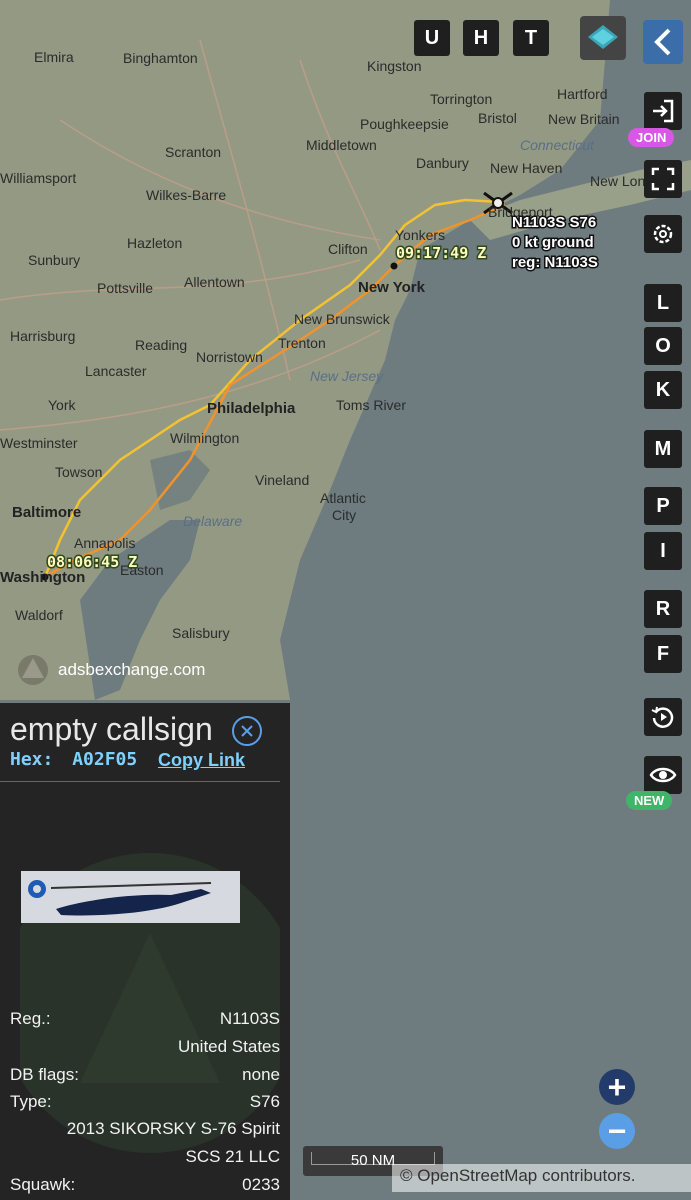  I want to click on toggle-m-button: M, so click(663, 449).